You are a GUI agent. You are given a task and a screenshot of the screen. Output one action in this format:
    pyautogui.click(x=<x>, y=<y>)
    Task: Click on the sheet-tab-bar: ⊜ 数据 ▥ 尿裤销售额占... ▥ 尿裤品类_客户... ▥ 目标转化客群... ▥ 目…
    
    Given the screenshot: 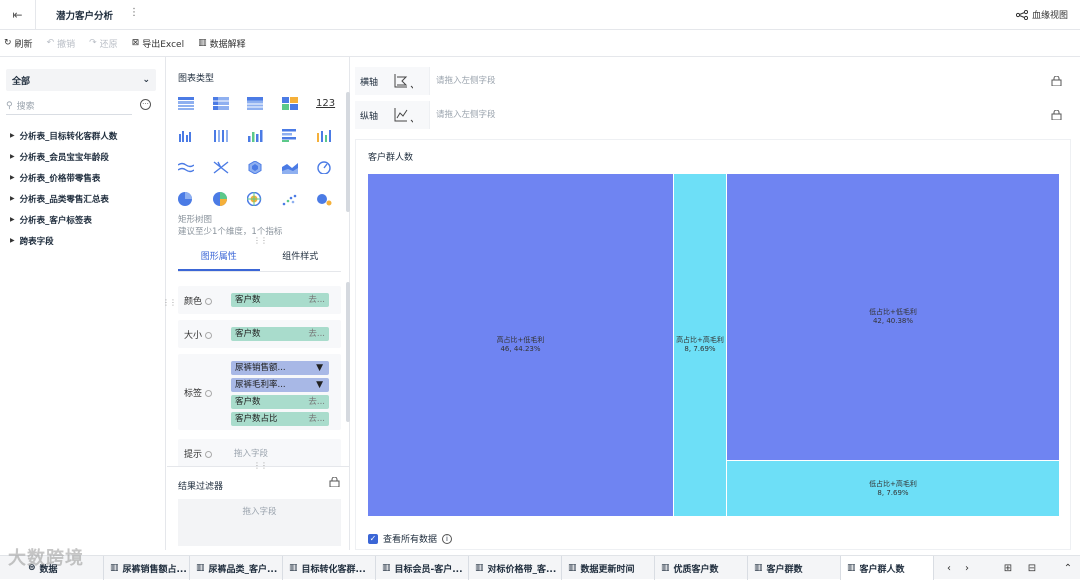 What is the action you would take?
    pyautogui.click(x=540, y=567)
    